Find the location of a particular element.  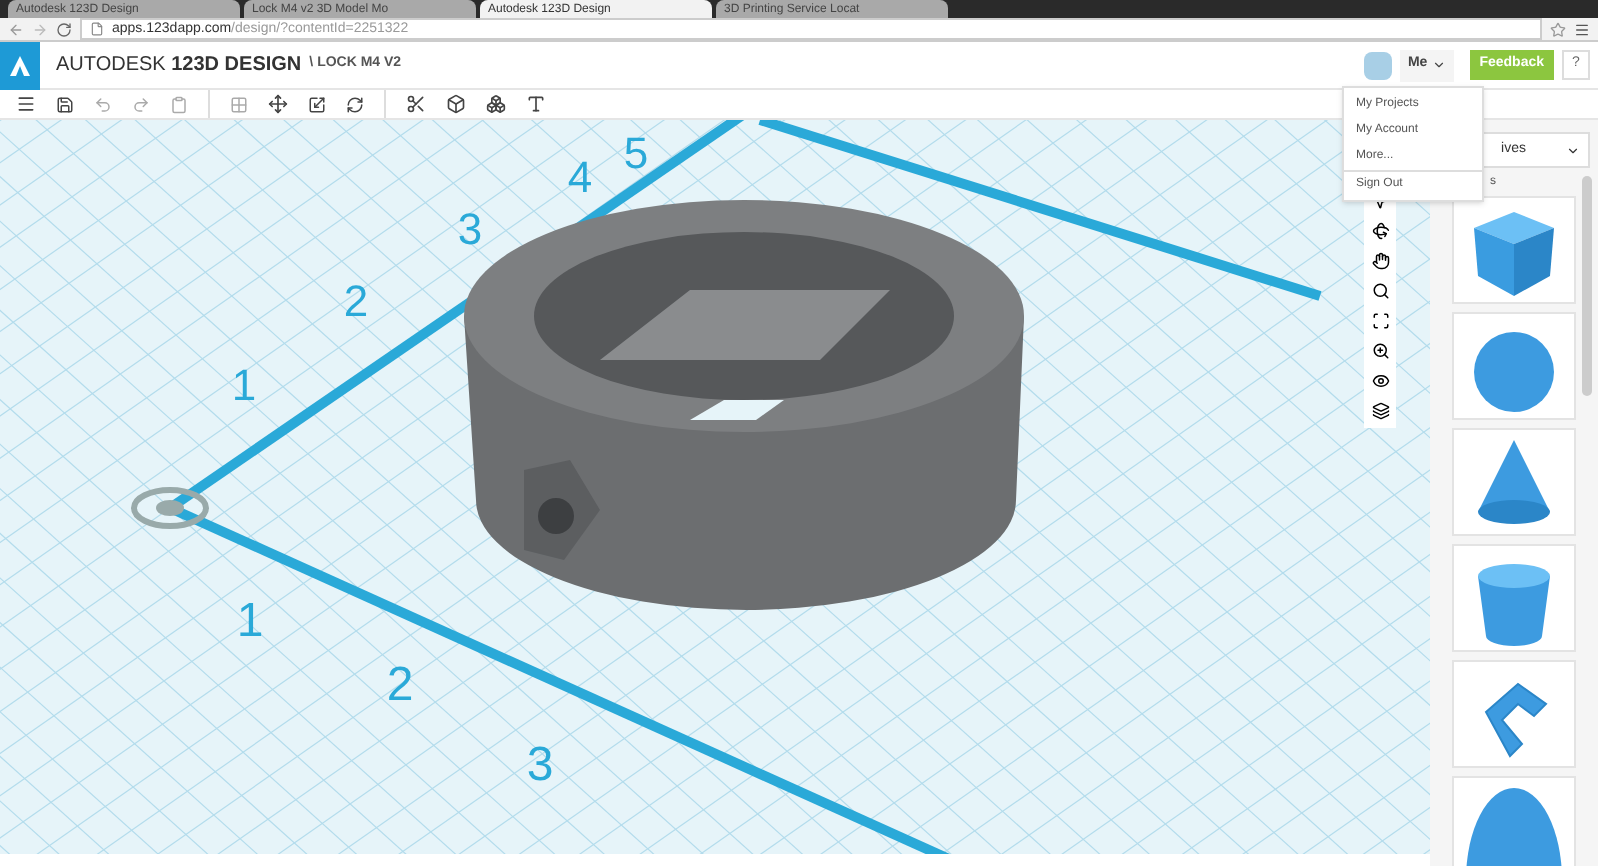

origin-marker-icon is located at coordinates (170, 508).